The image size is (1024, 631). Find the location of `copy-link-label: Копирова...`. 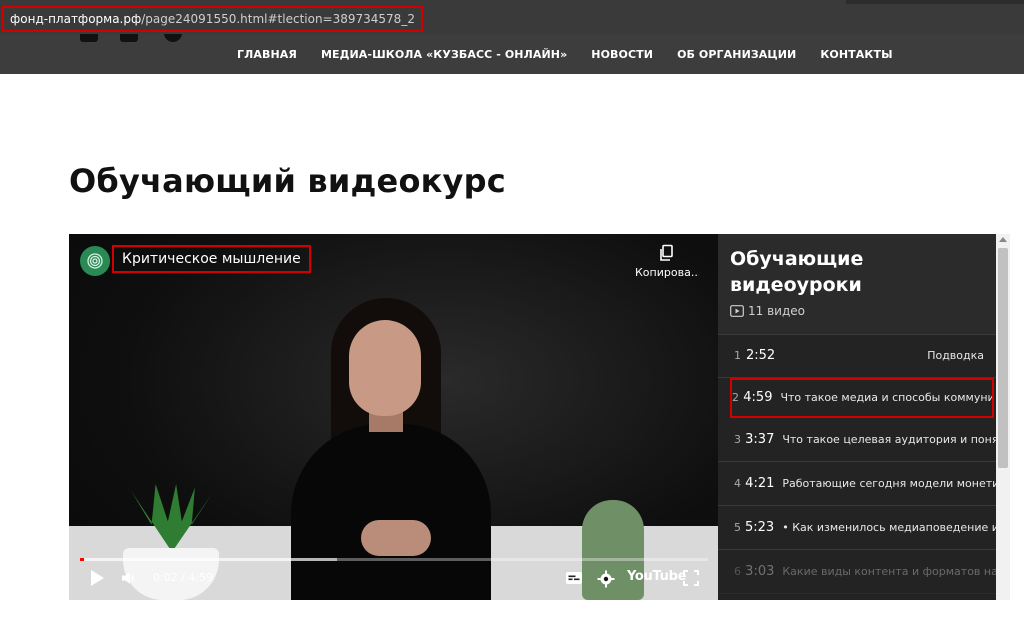

copy-link-label: Копирова... is located at coordinates (667, 272).